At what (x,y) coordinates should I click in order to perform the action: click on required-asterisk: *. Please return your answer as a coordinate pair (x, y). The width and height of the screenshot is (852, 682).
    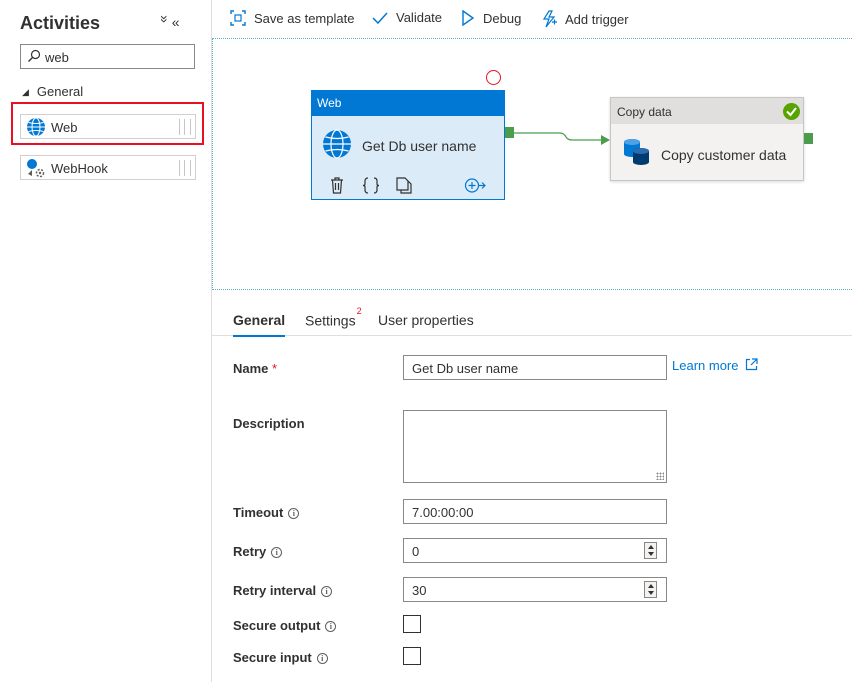
    Looking at the image, I should click on (275, 368).